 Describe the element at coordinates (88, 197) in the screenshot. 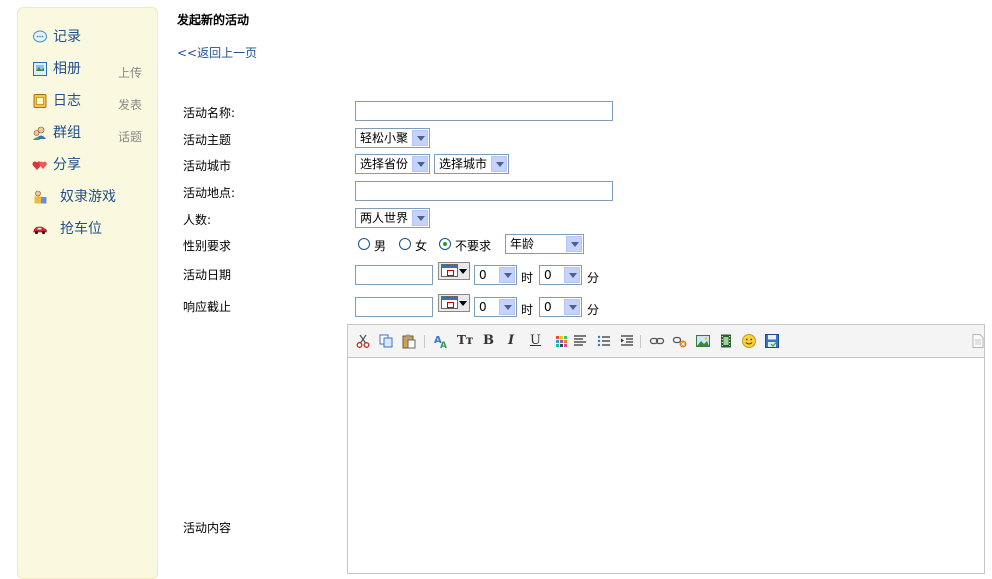

I see `sidebar-item-label: 奴隶游戏` at that location.